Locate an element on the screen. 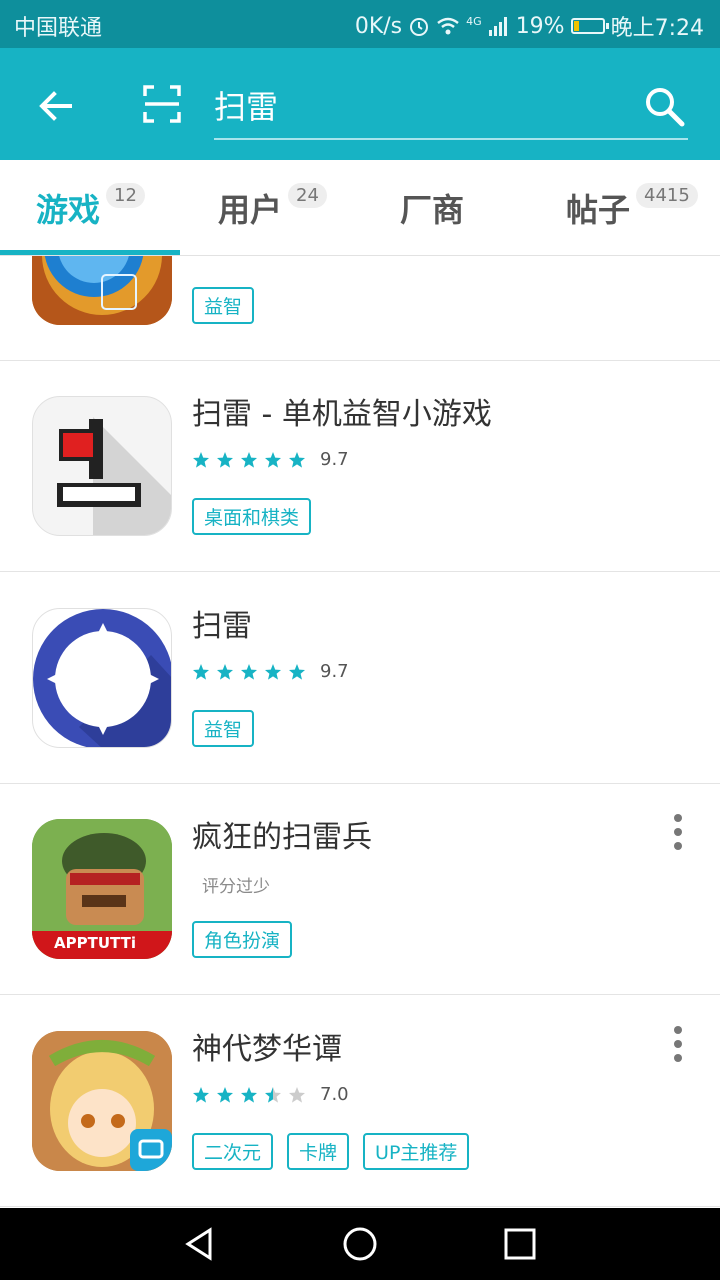  tab-vendors: 厂商 is located at coordinates (432, 208).